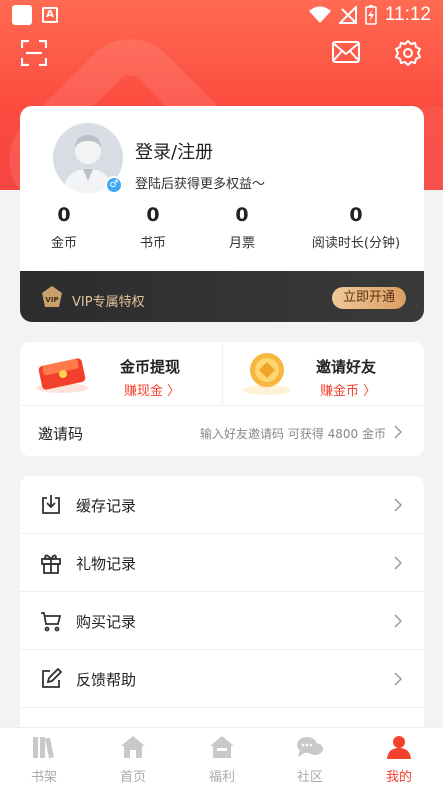 Image resolution: width=443 pixels, height=787 pixels. Describe the element at coordinates (64, 227) in the screenshot. I see `stat-coins: 0 金币` at that location.